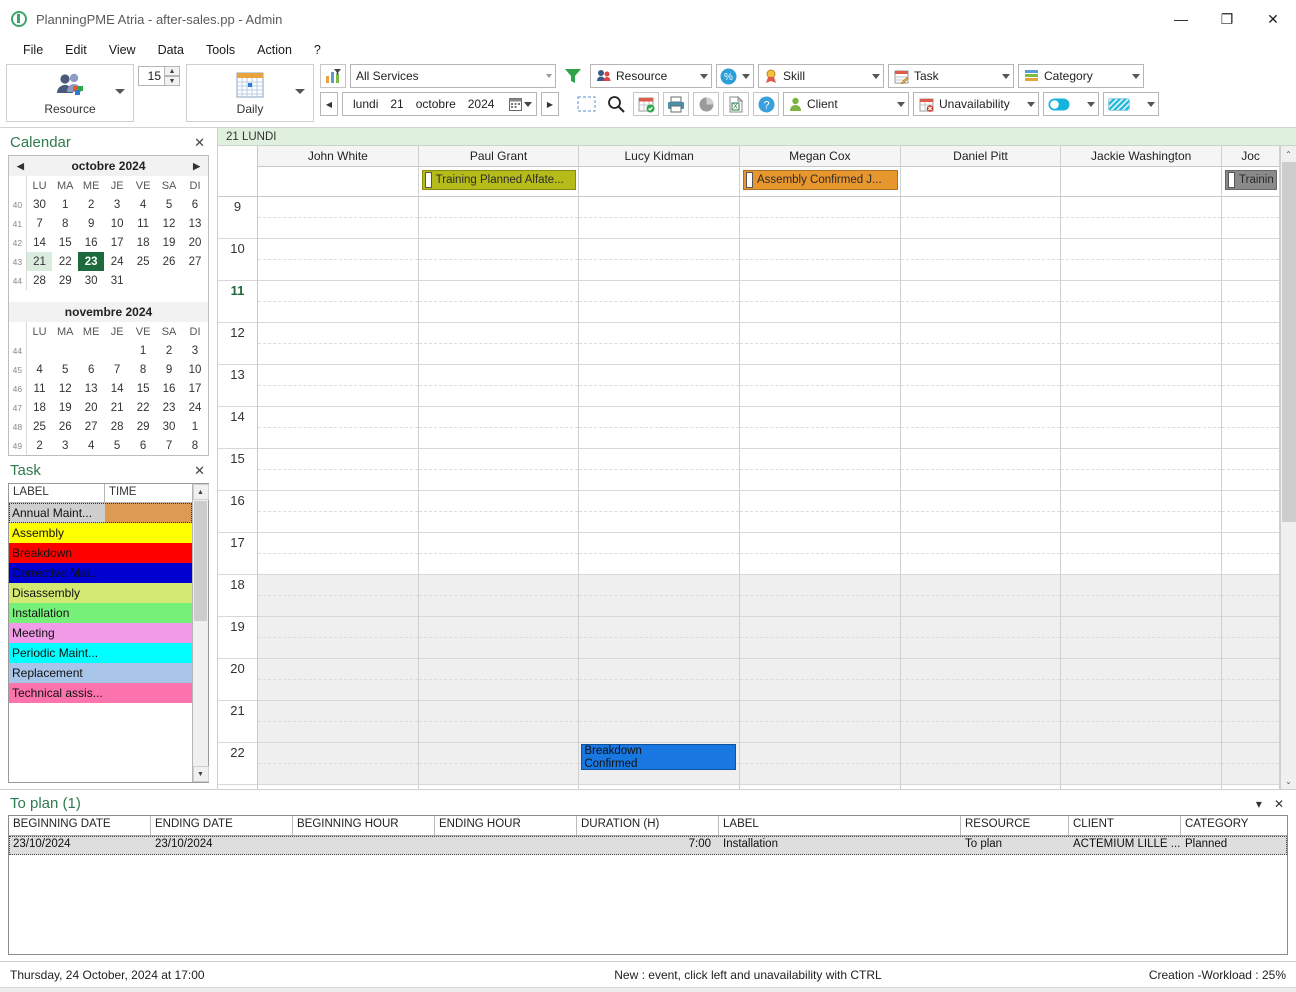  What do you see at coordinates (646, 104) in the screenshot?
I see `calendar-check-icon` at bounding box center [646, 104].